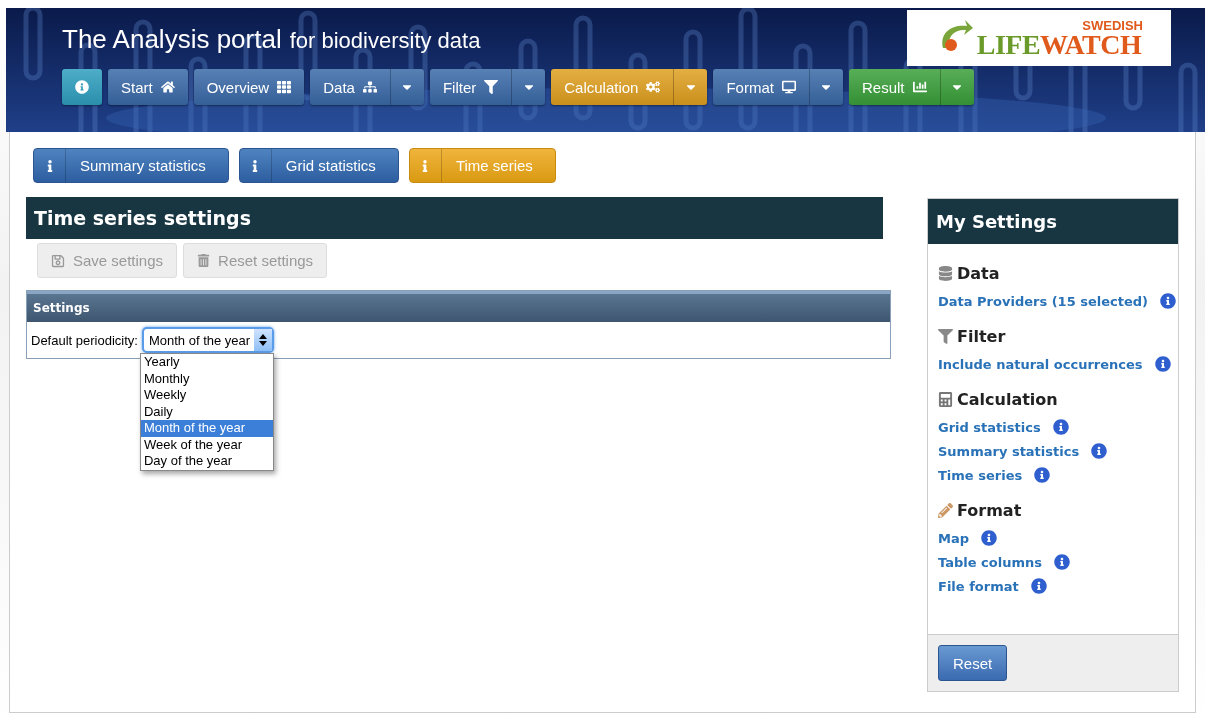 The width and height of the screenshot is (1205, 727). What do you see at coordinates (318, 165) in the screenshot?
I see `tab: Grid statistics` at bounding box center [318, 165].